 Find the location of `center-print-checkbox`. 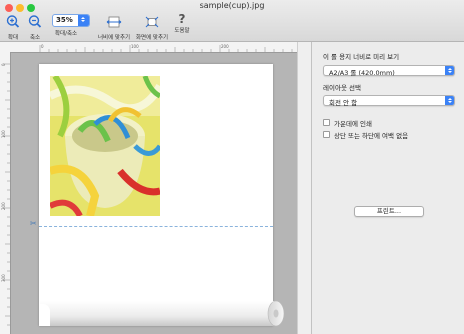

center-print-checkbox is located at coordinates (326, 122).